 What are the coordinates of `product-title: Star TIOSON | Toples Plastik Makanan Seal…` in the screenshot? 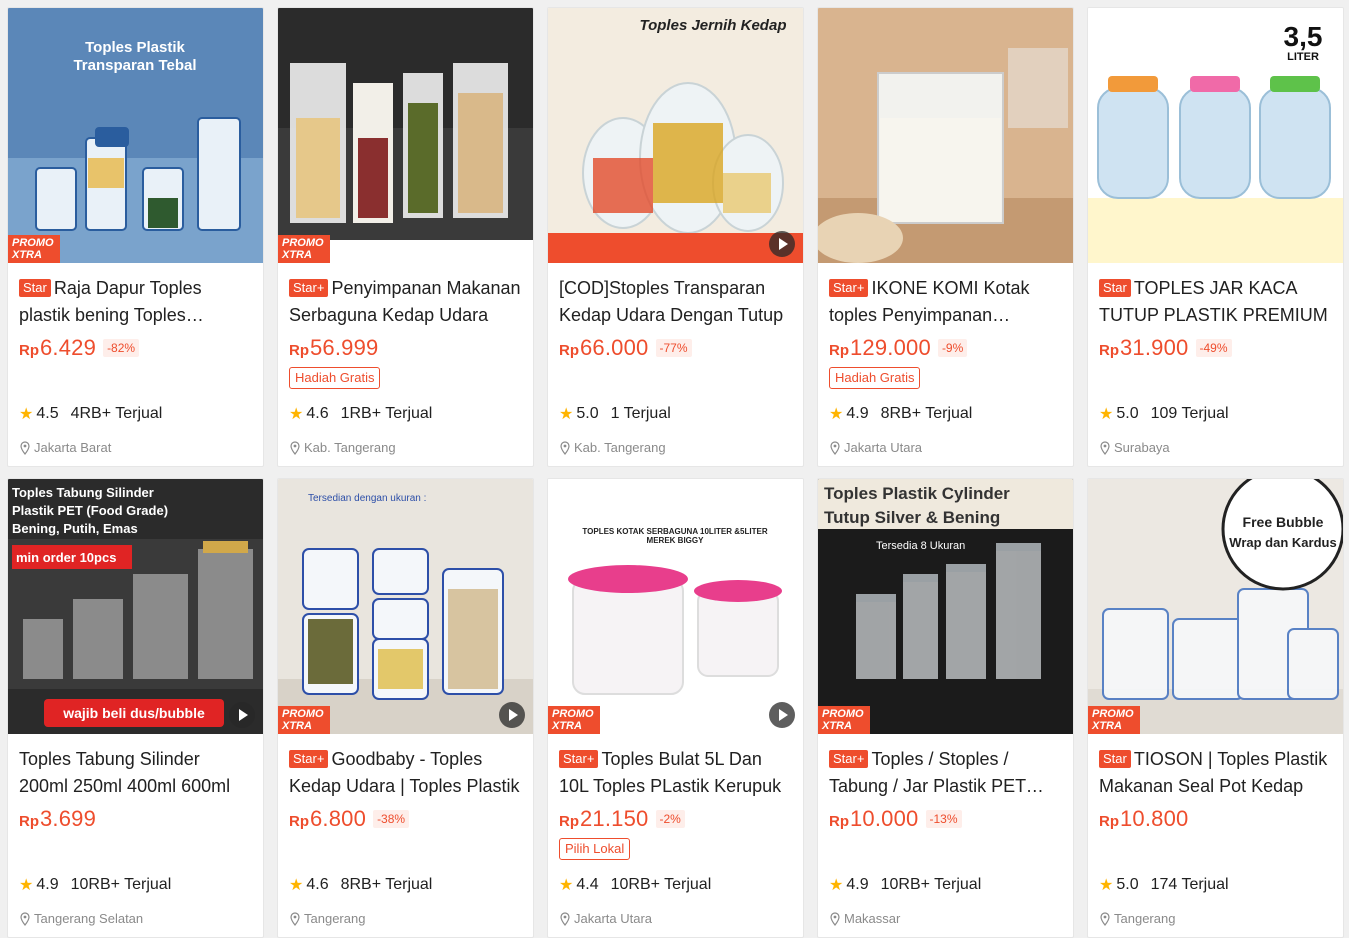 It's located at (1215, 773).